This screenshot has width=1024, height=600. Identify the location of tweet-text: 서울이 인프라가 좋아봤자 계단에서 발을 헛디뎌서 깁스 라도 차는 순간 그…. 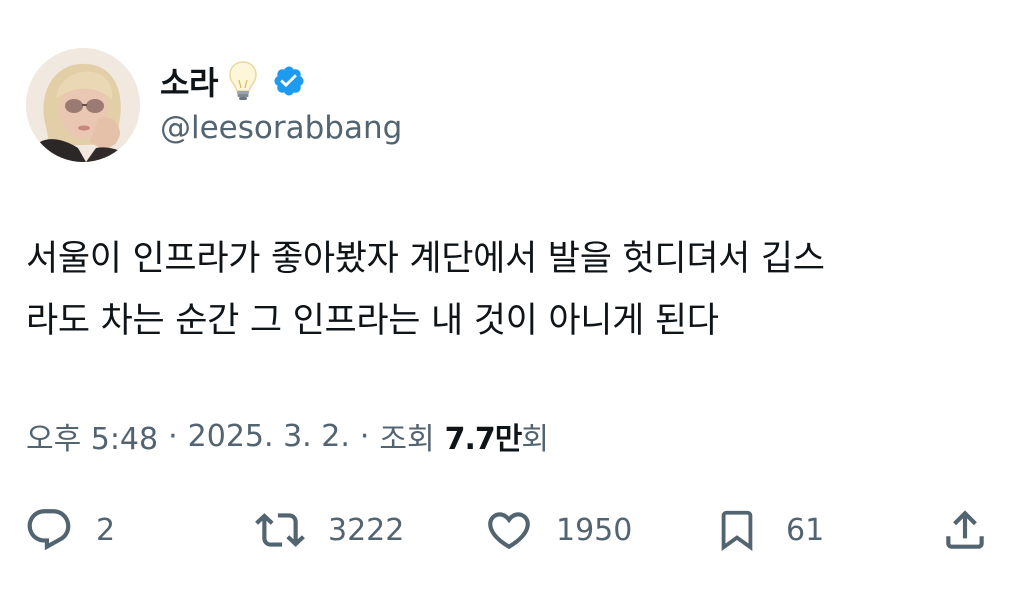
(425, 290).